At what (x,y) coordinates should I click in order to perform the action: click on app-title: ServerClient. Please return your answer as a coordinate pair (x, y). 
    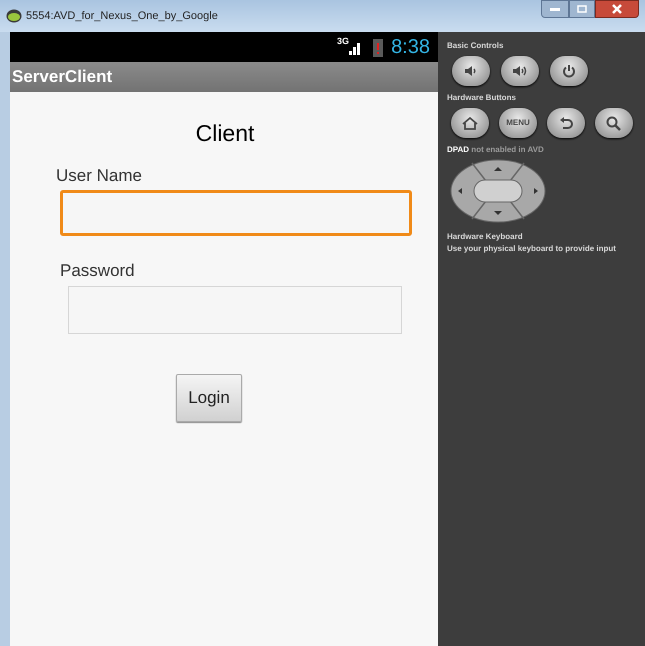
    Looking at the image, I should click on (62, 77).